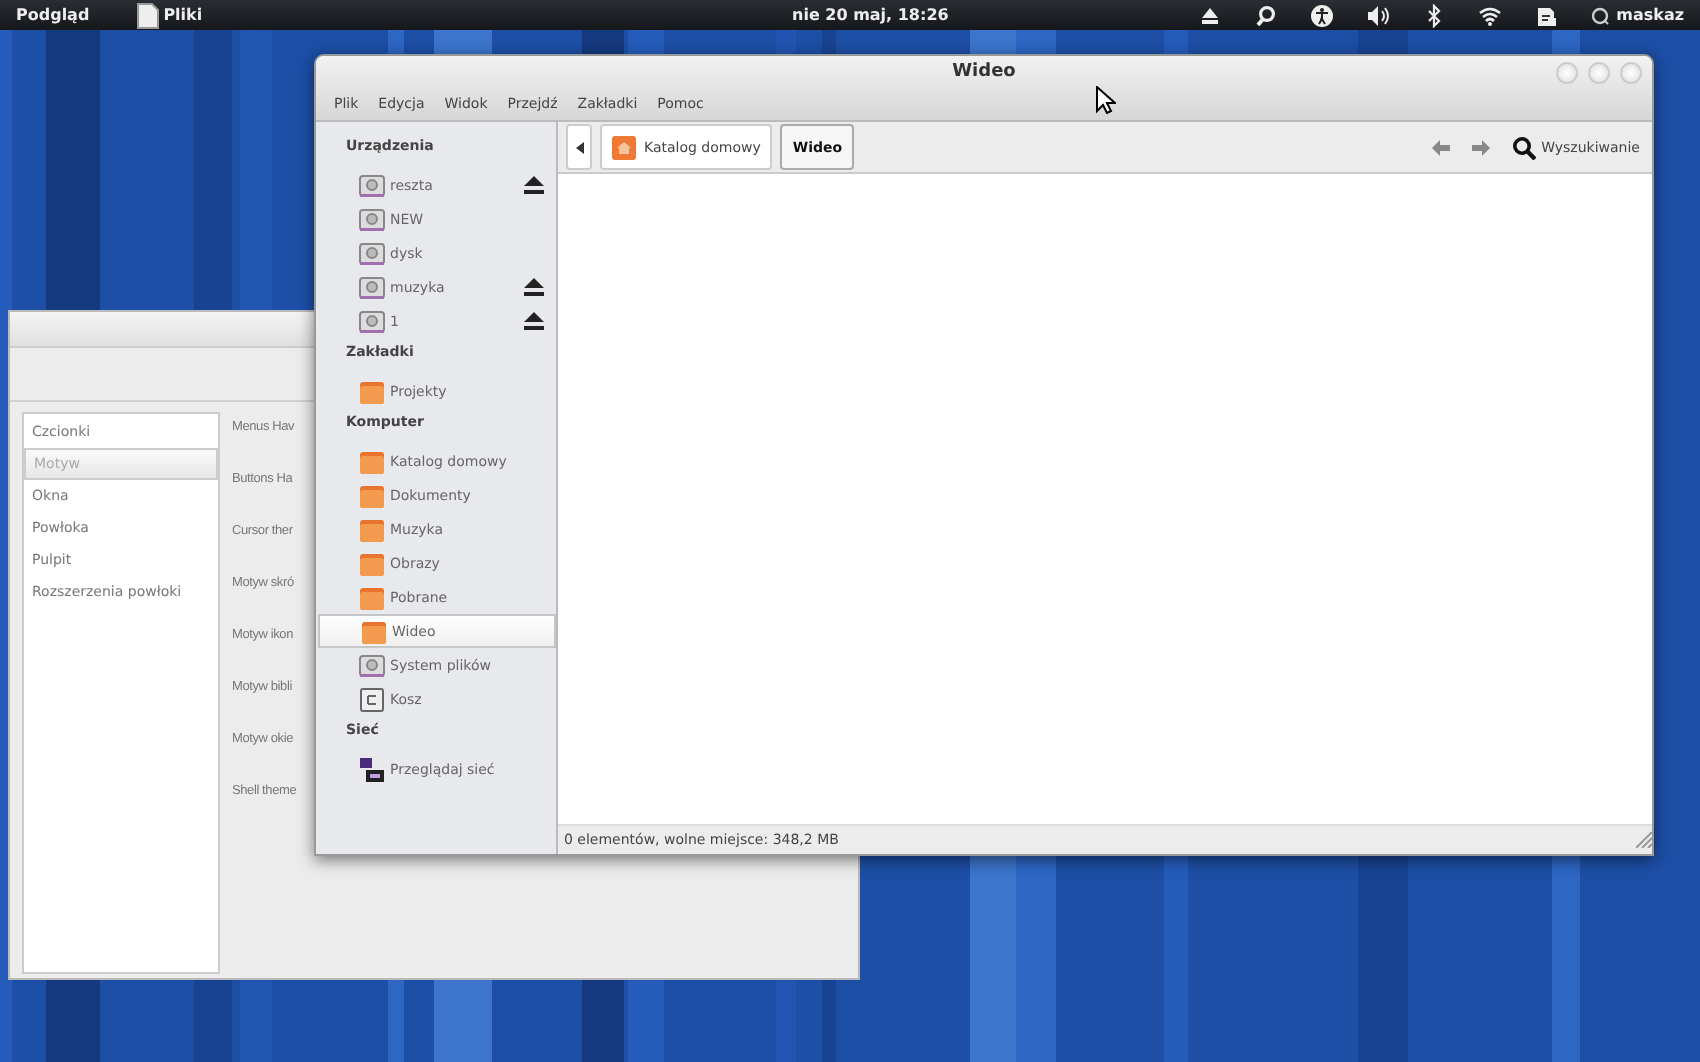  I want to click on clipboard-icon, so click(1546, 15).